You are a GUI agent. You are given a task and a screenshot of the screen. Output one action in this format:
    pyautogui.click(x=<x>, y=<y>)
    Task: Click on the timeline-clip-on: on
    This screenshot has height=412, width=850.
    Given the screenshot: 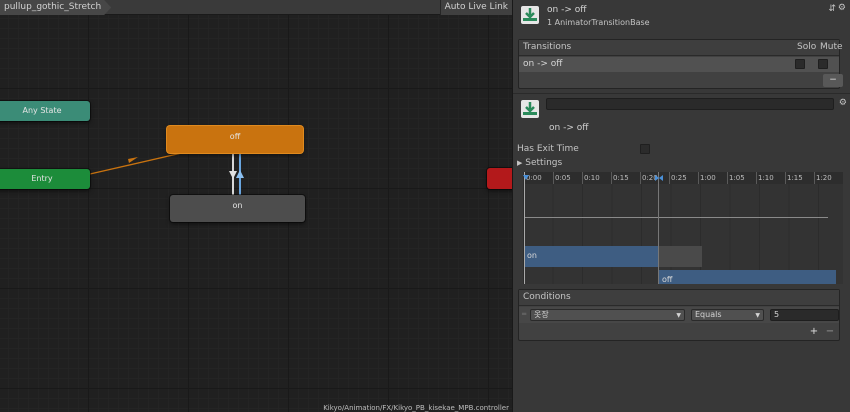 What is the action you would take?
    pyautogui.click(x=591, y=256)
    